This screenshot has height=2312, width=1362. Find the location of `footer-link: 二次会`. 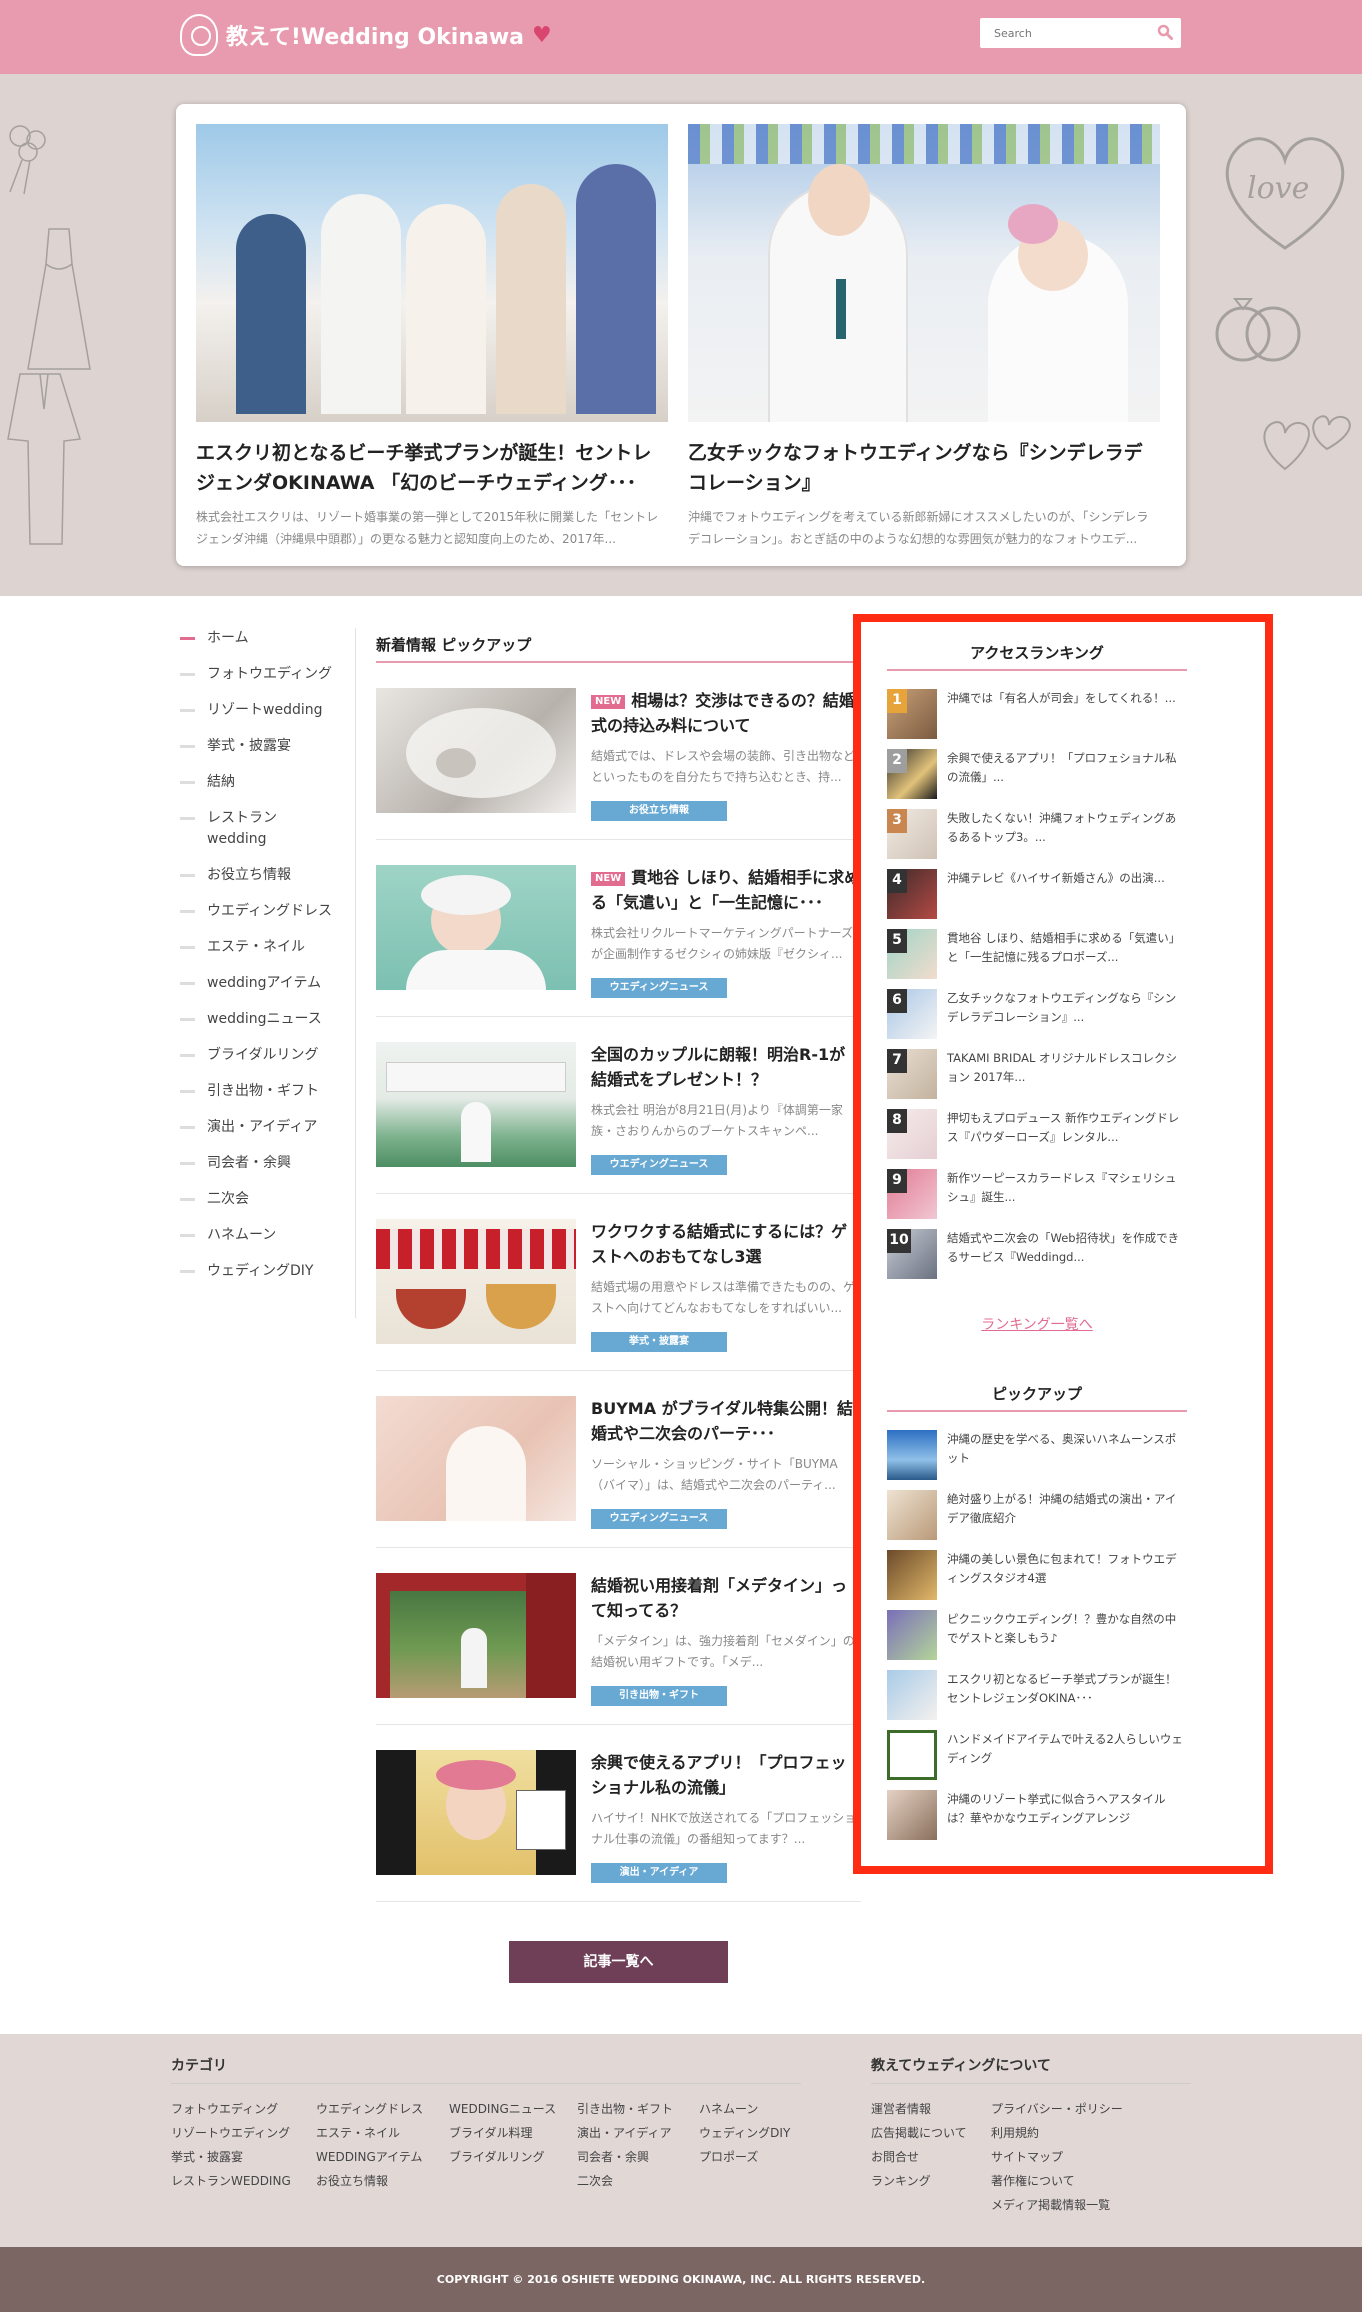

footer-link: 二次会 is located at coordinates (625, 2181).